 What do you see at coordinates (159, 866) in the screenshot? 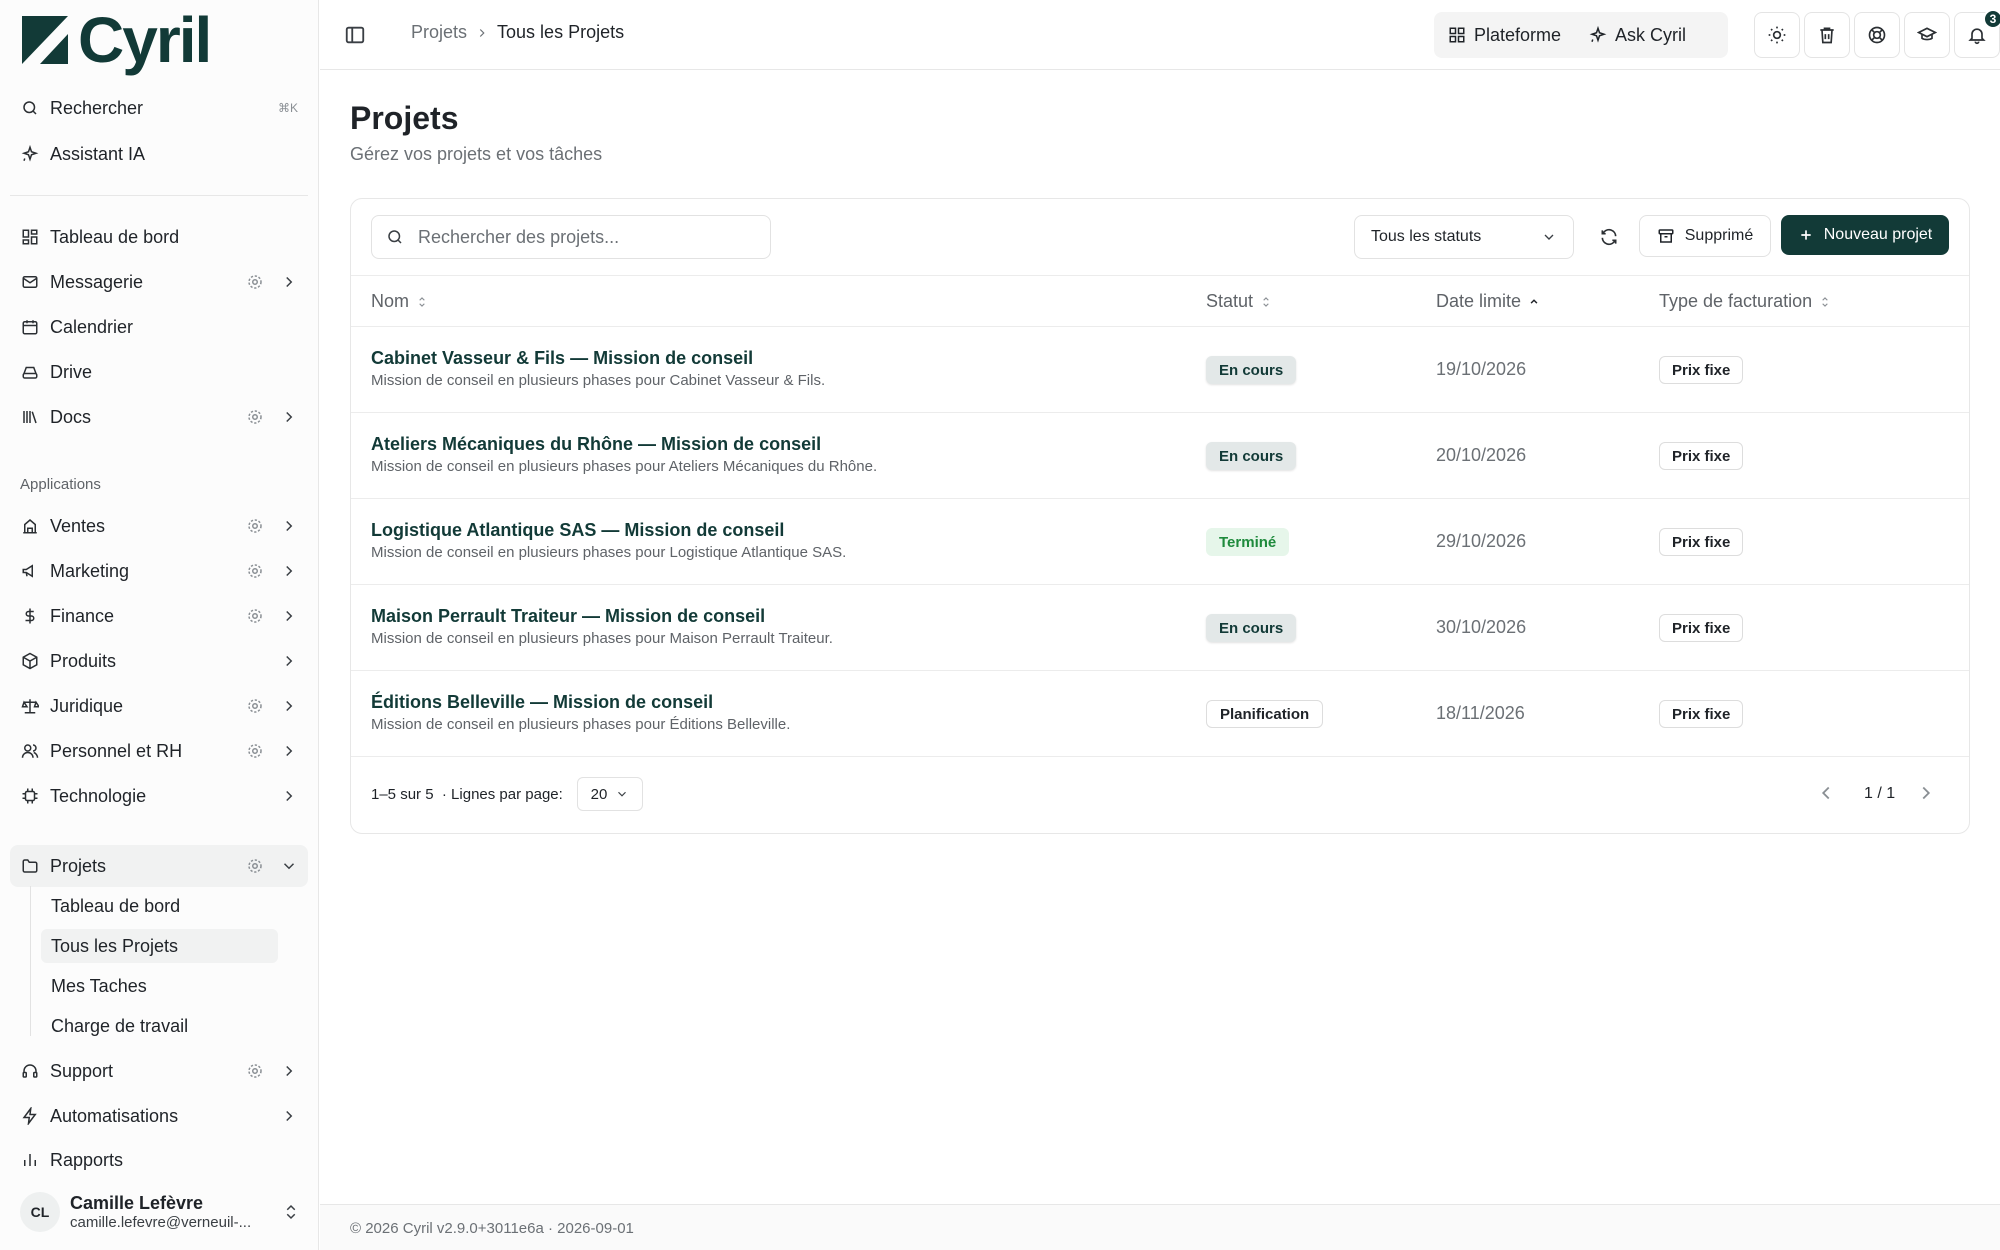
I see `sidebar-item-projects: Projets` at bounding box center [159, 866].